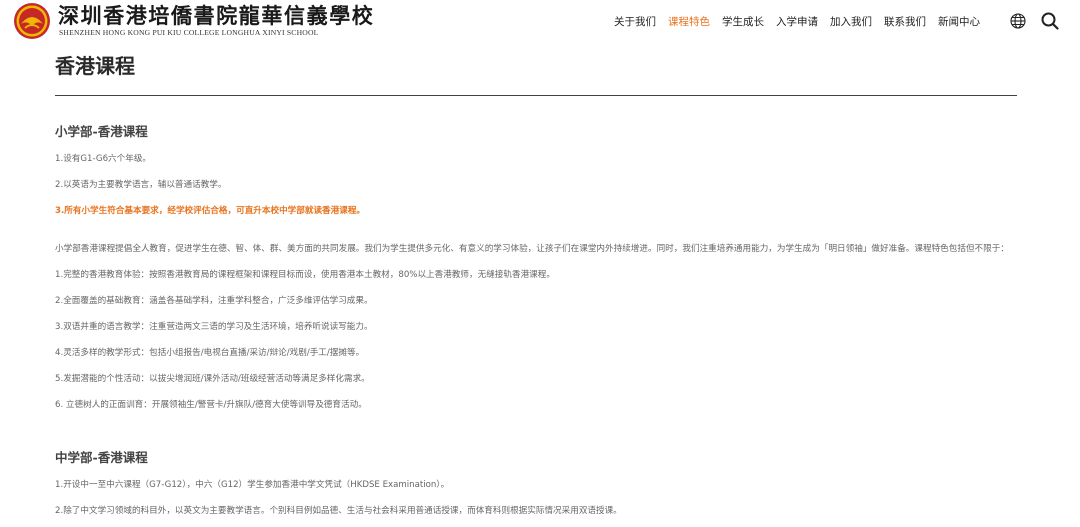 The height and width of the screenshot is (527, 1080). Describe the element at coordinates (905, 22) in the screenshot. I see `nav-contact: 联系我们` at that location.